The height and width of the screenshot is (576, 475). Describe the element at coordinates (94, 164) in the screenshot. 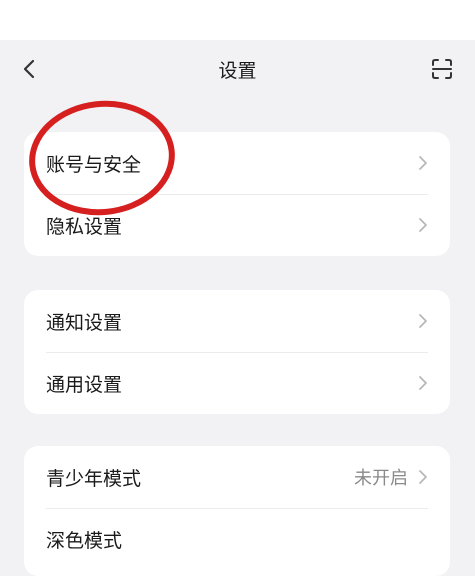

I see `settings-item-label: 账号与安全` at that location.